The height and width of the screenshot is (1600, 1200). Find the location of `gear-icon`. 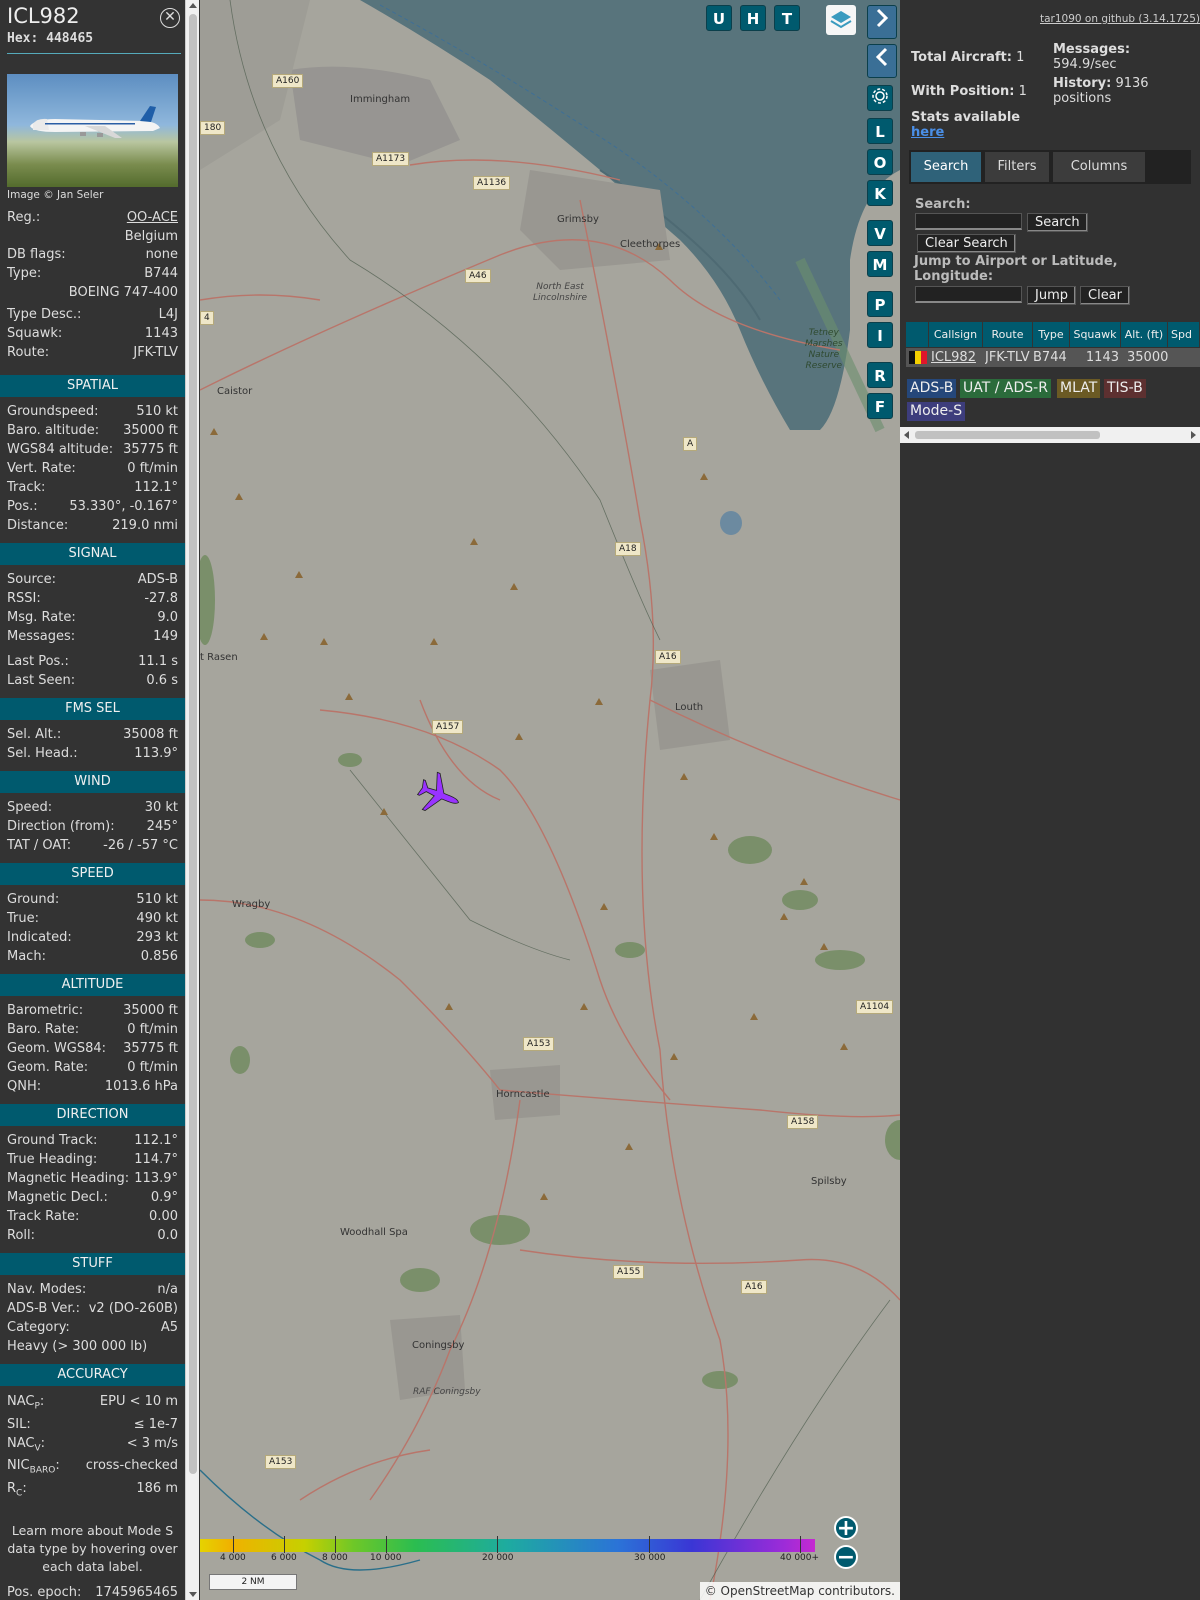

gear-icon is located at coordinates (880, 96).